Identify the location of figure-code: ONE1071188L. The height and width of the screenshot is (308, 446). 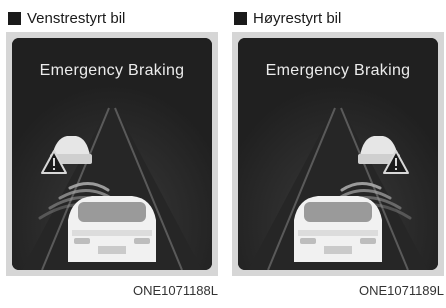
(175, 290).